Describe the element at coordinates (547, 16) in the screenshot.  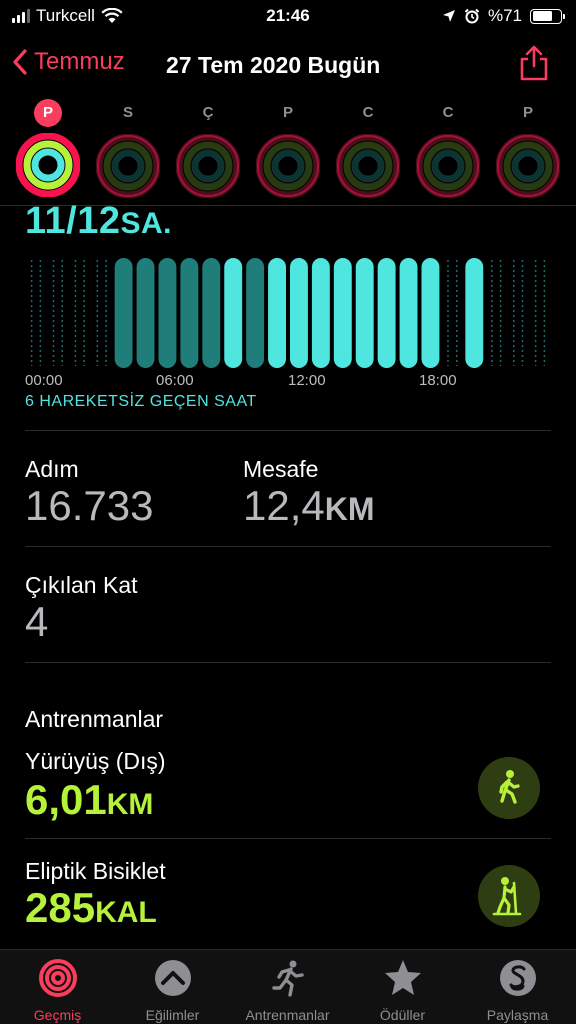
I see `battery-icon` at that location.